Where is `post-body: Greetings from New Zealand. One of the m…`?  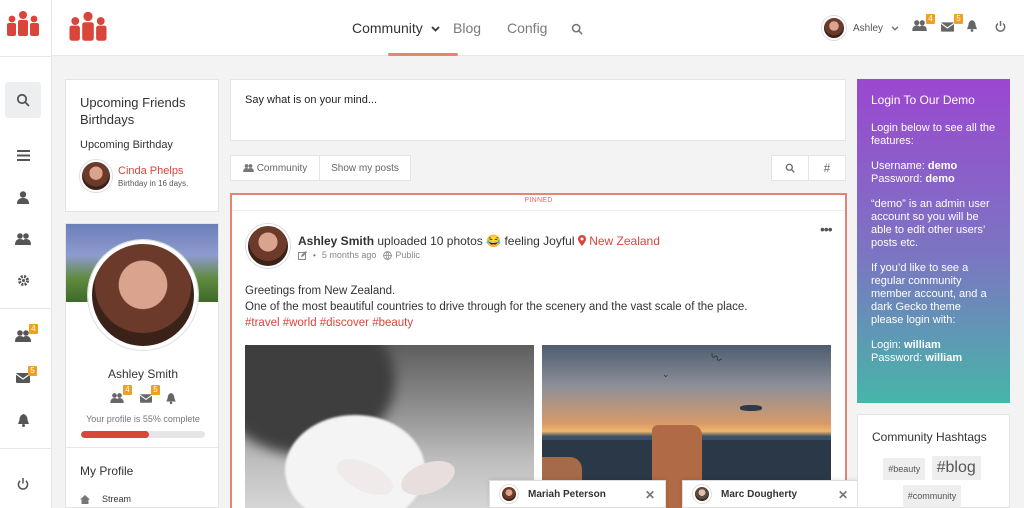
post-body: Greetings from New Zealand. One of the m… is located at coordinates (496, 307).